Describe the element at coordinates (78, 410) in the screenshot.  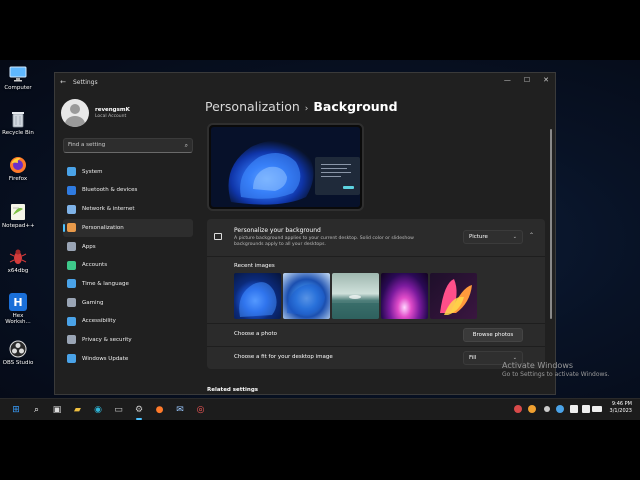
I see `file-explorer-icon: ▰` at that location.